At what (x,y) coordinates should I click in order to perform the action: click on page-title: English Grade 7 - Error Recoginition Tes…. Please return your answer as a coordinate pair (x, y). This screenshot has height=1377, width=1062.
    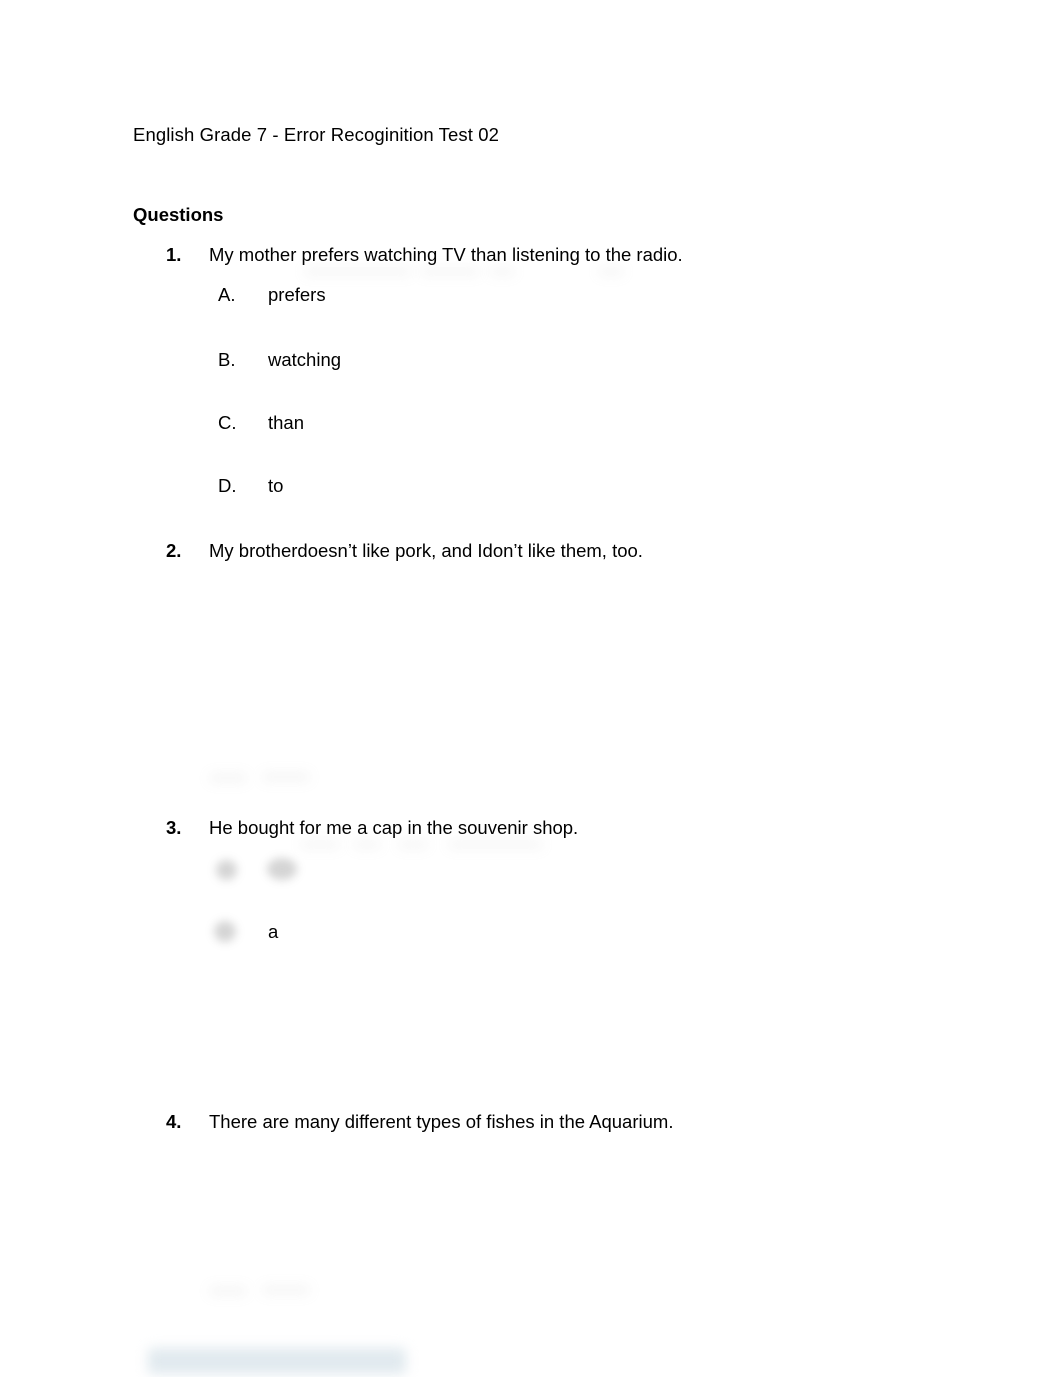
    Looking at the image, I should click on (316, 134).